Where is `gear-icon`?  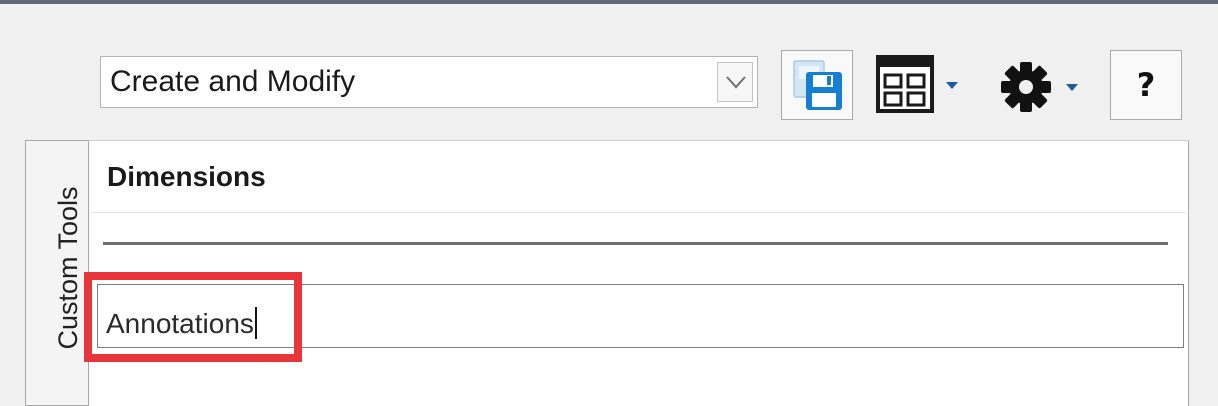
gear-icon is located at coordinates (1039, 87).